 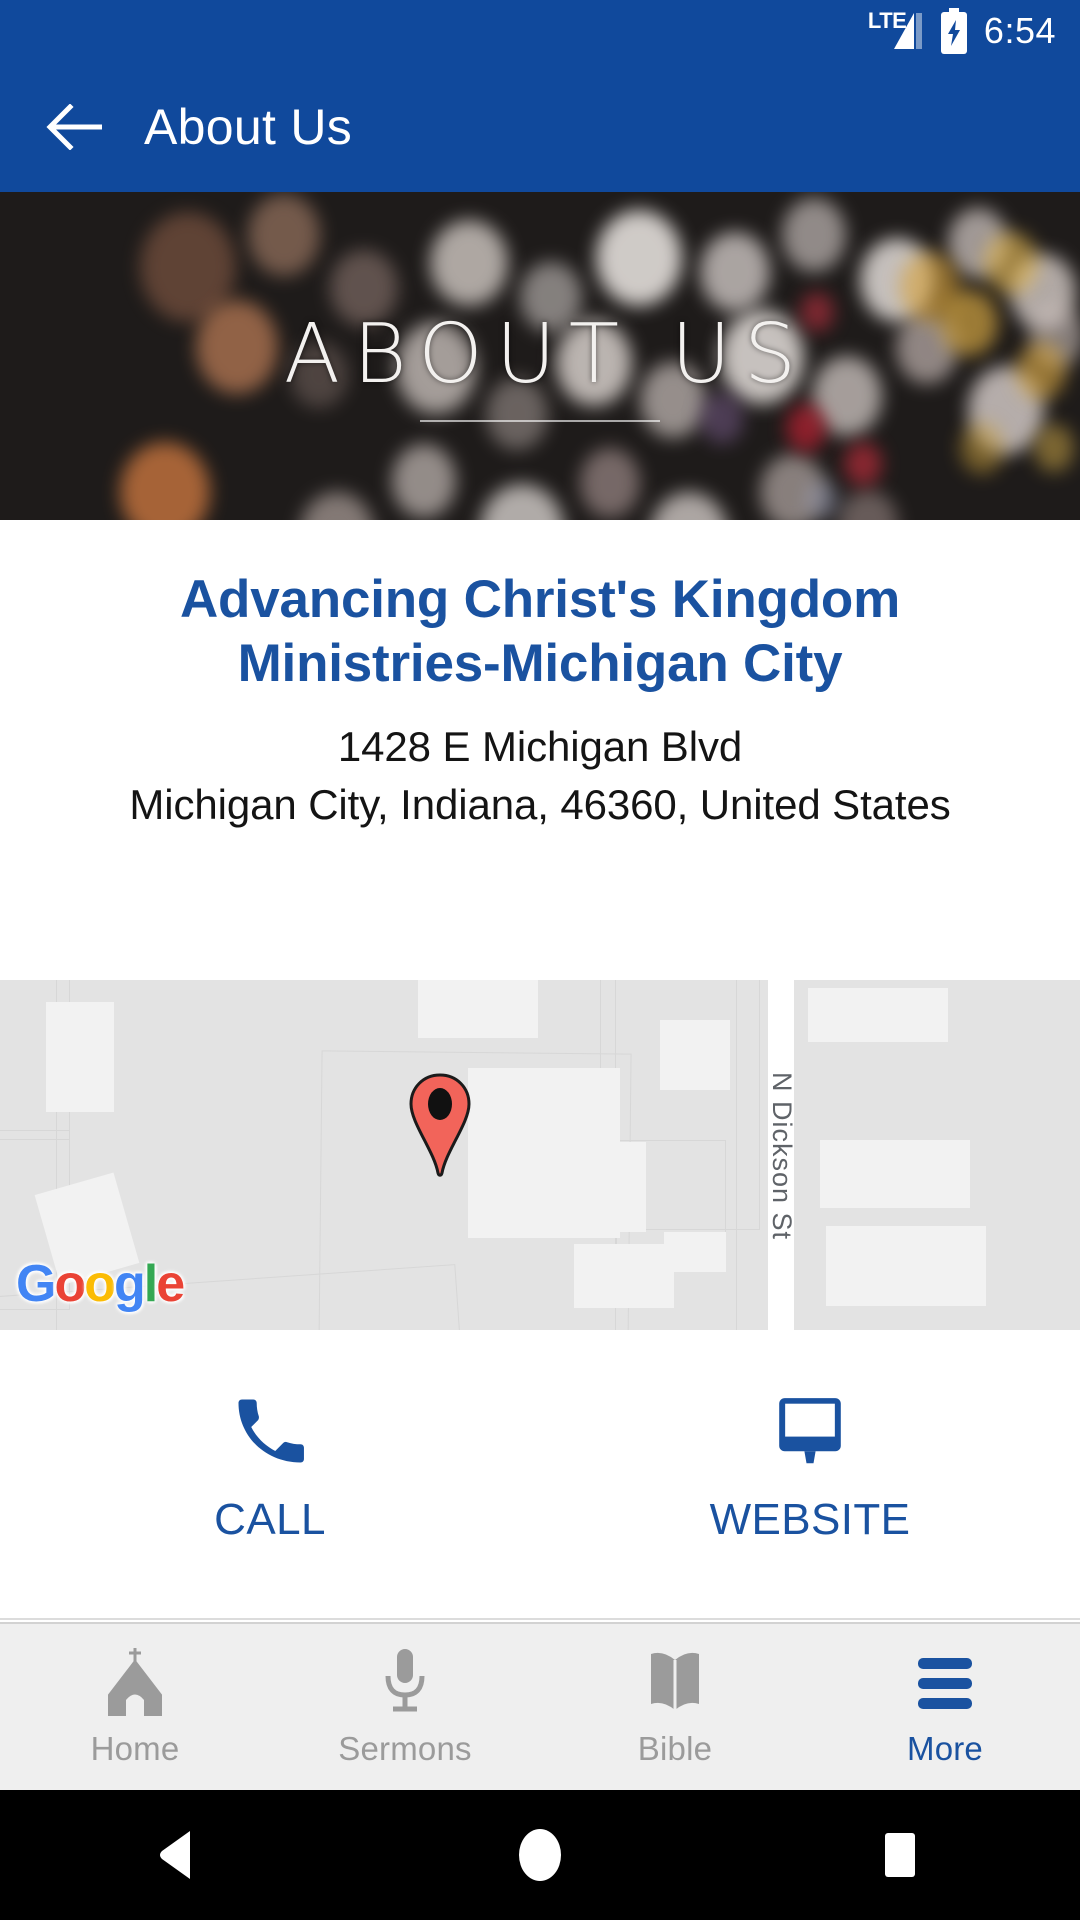 I want to click on hero-title: ABOUT US, so click(x=546, y=354).